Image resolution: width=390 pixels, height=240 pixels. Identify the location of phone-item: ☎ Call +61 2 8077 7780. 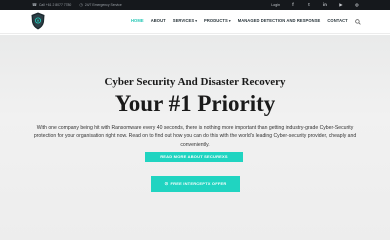
(51, 5).